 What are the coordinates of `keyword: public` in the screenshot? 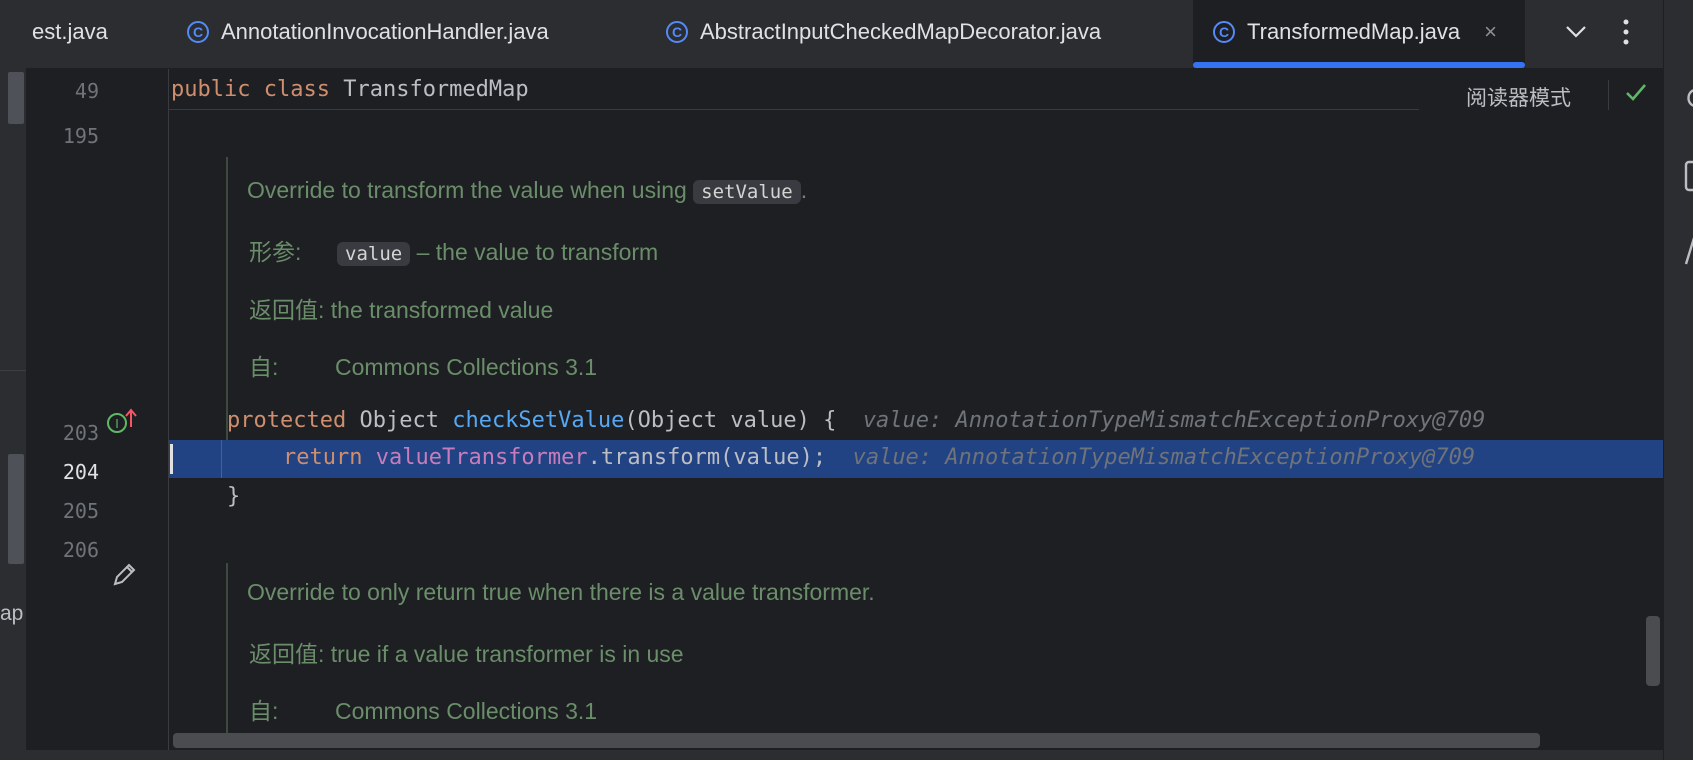 It's located at (211, 89).